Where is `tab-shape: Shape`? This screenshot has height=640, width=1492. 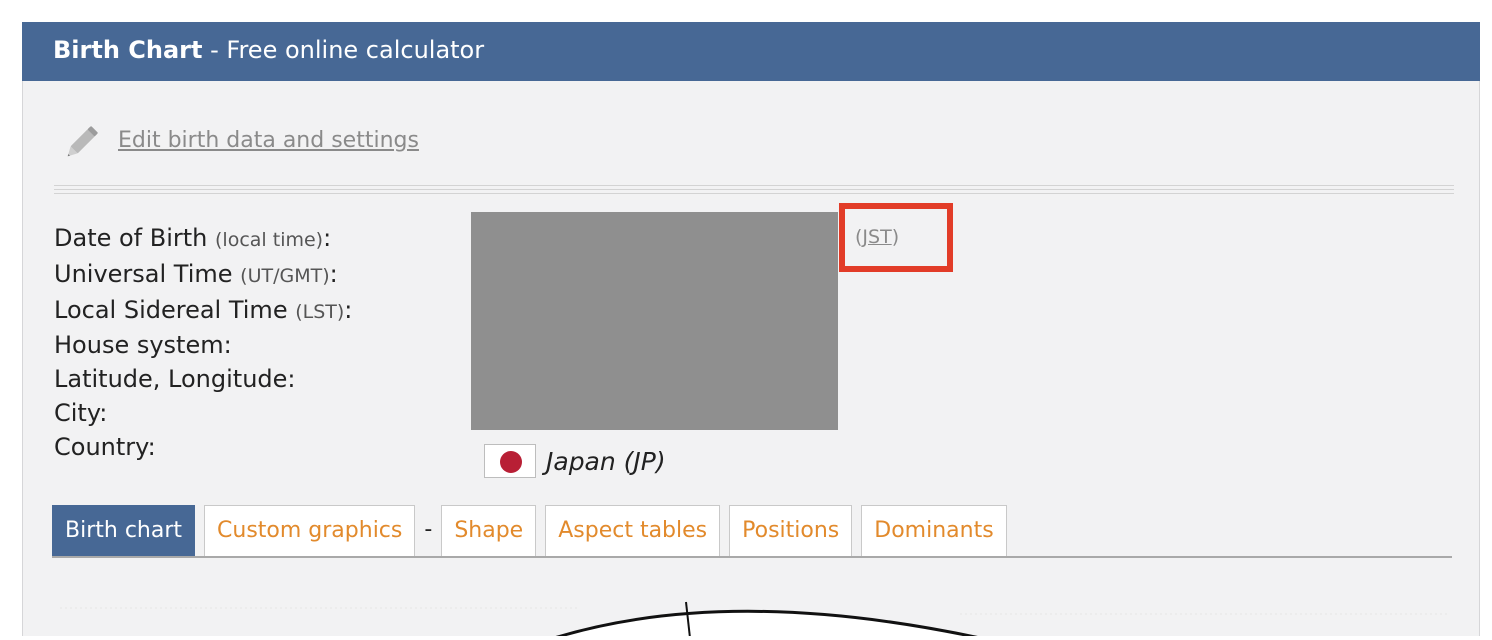
tab-shape: Shape is located at coordinates (489, 531).